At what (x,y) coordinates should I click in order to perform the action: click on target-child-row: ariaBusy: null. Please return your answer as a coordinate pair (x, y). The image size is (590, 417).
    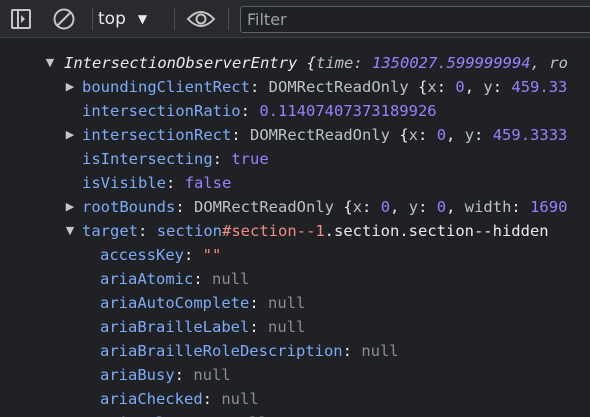
    Looking at the image, I should click on (165, 375).